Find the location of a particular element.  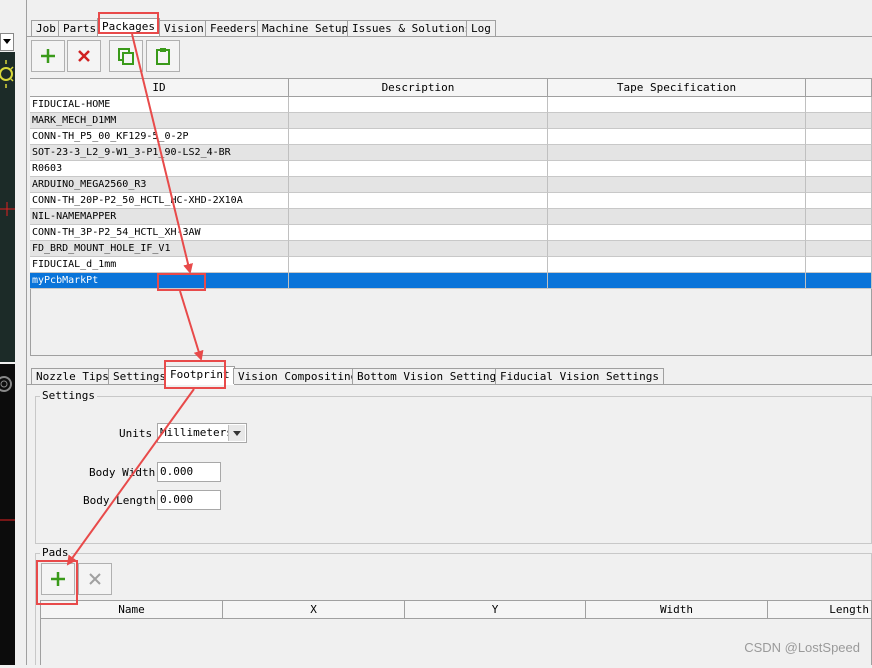

arrow-footprint-to-add is located at coordinates (130, 477).